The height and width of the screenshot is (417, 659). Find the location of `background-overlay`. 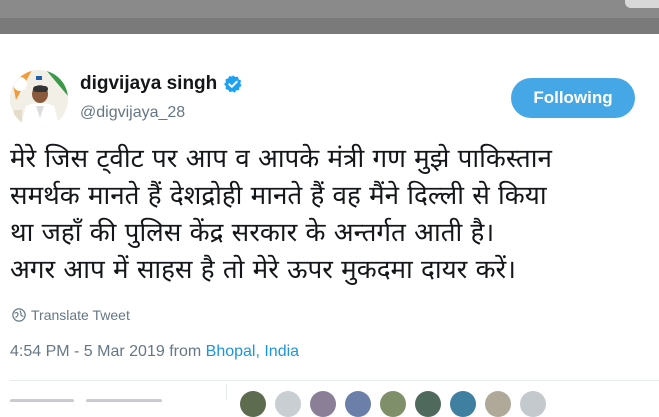

background-overlay is located at coordinates (329, 17).